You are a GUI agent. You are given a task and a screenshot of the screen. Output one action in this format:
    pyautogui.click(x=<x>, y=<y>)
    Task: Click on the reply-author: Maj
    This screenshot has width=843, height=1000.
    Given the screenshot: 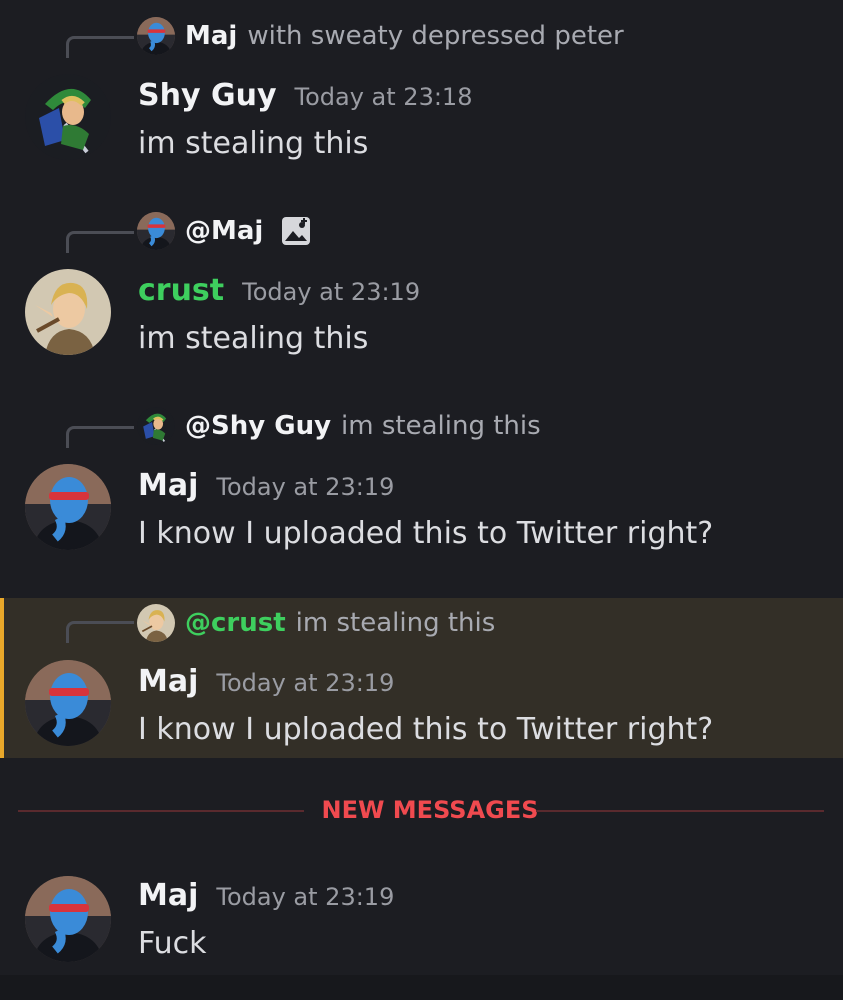 What is the action you would take?
    pyautogui.click(x=211, y=36)
    